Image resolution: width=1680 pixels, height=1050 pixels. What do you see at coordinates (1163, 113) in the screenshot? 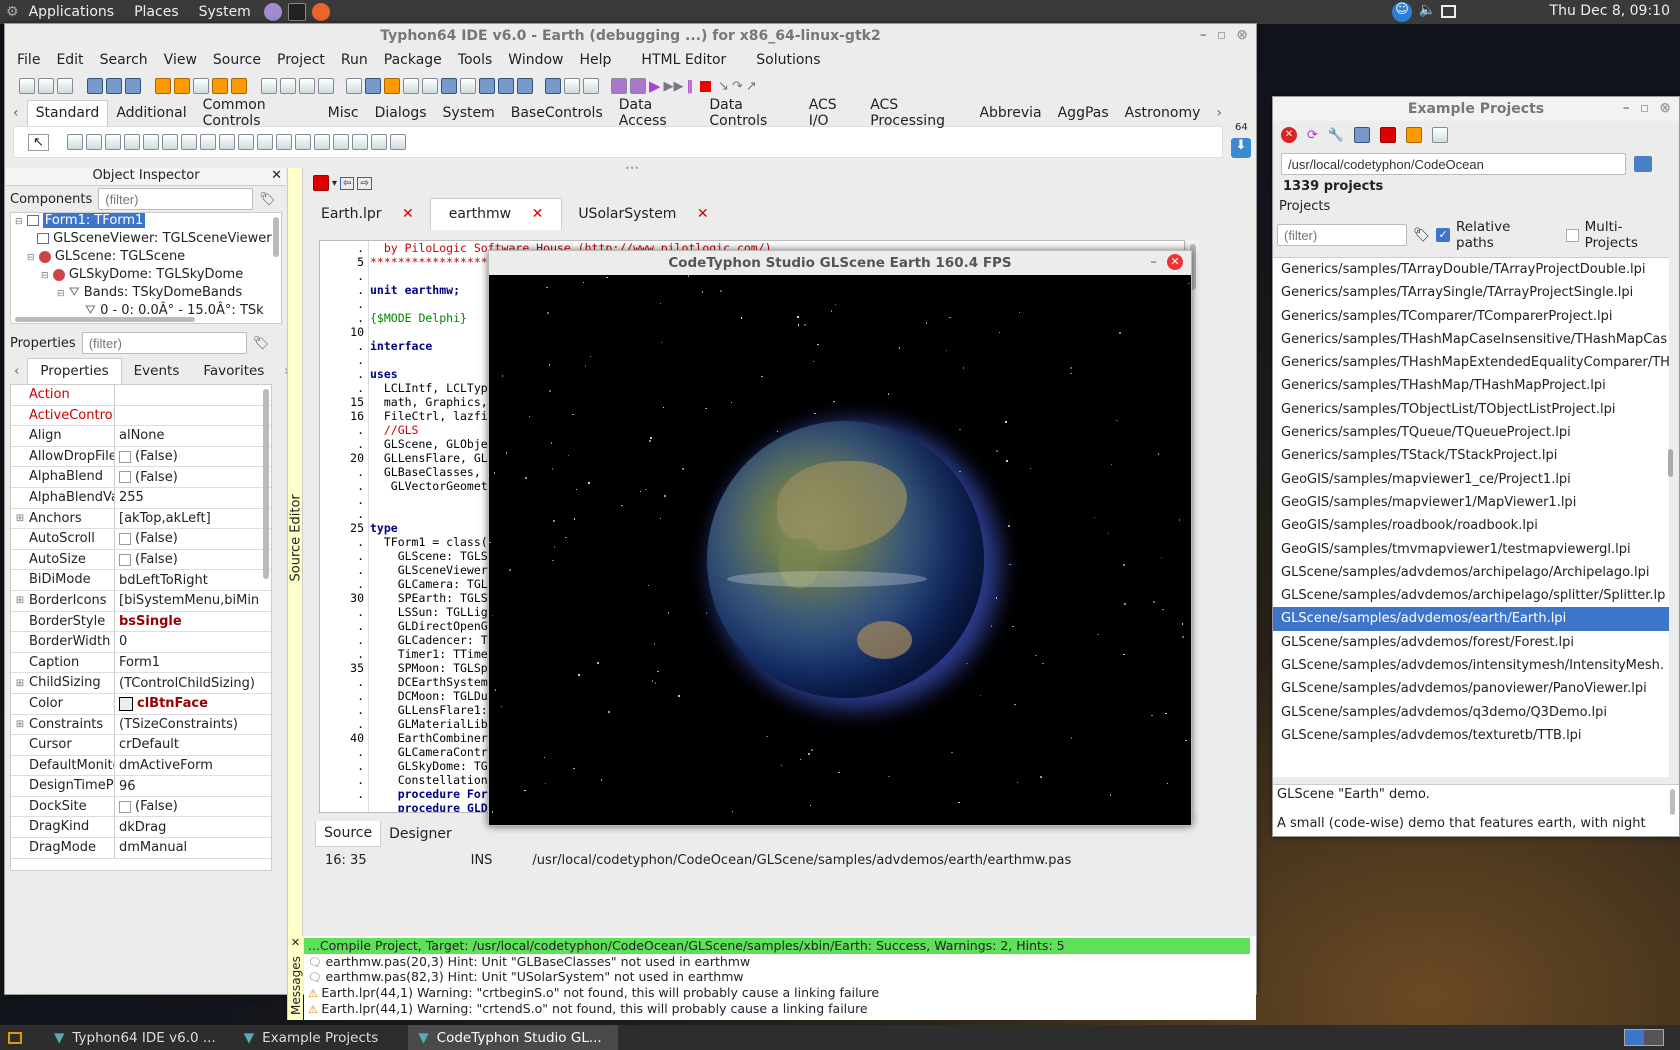
I see `palette-tab-astronomy: Astronomy` at bounding box center [1163, 113].